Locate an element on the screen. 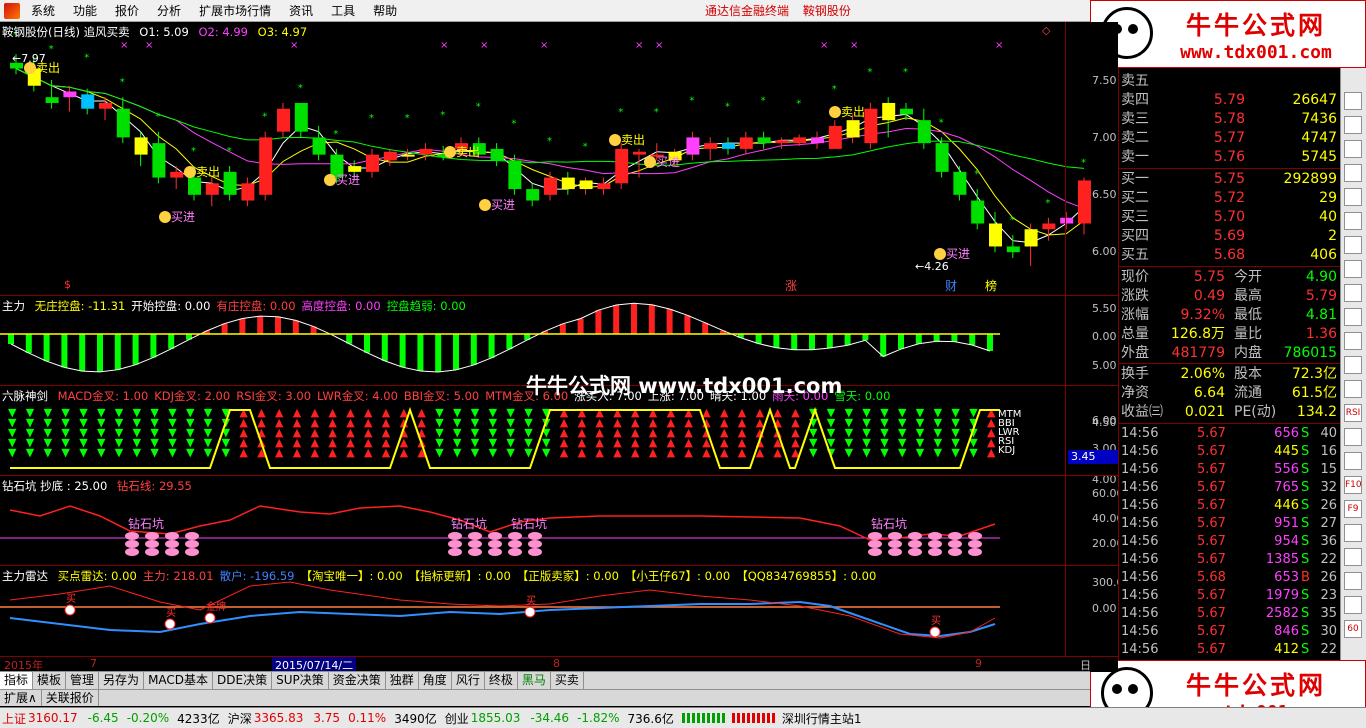 The width and height of the screenshot is (1366, 728). indicator-tab: SUP决策 is located at coordinates (300, 680).